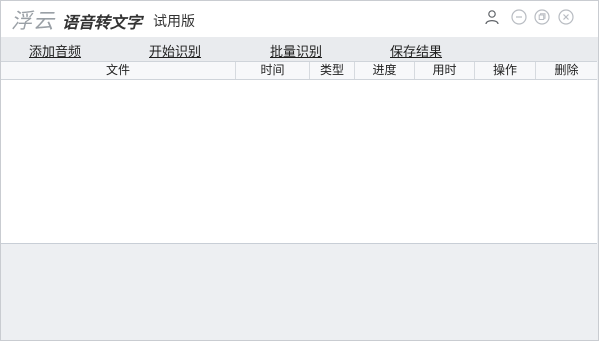 The image size is (599, 341). What do you see at coordinates (332, 70) in the screenshot?
I see `column-header-type: 类型` at bounding box center [332, 70].